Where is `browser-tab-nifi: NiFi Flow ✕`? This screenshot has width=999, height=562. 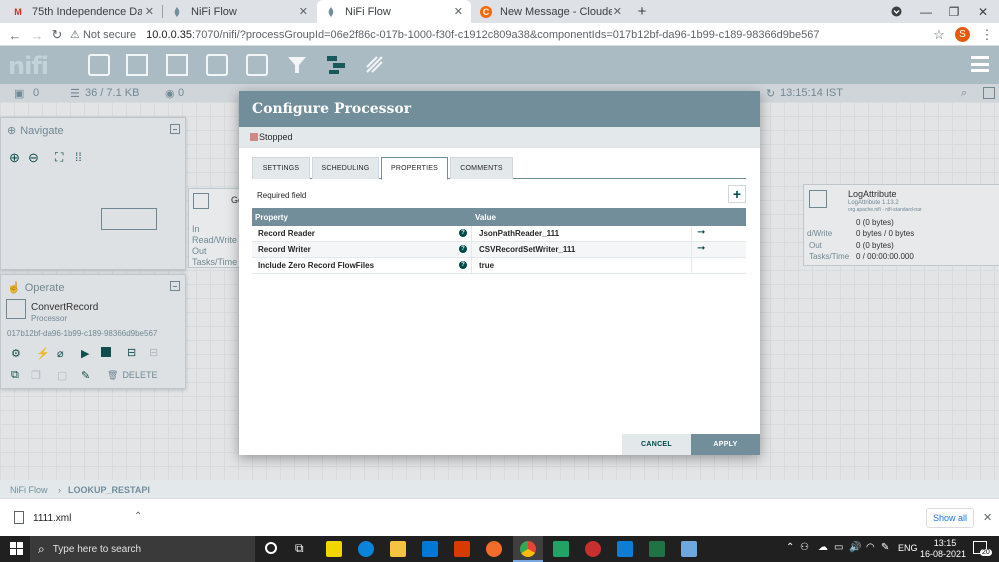
browser-tab-nifi: NiFi Flow ✕ is located at coordinates (239, 11).